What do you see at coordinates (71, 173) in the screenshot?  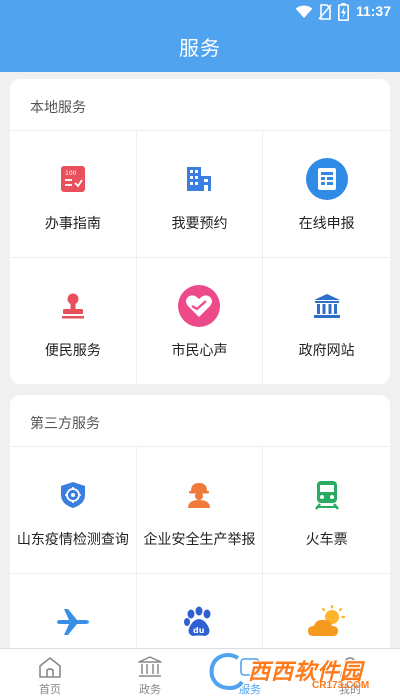 I see `svg-text: 100` at bounding box center [71, 173].